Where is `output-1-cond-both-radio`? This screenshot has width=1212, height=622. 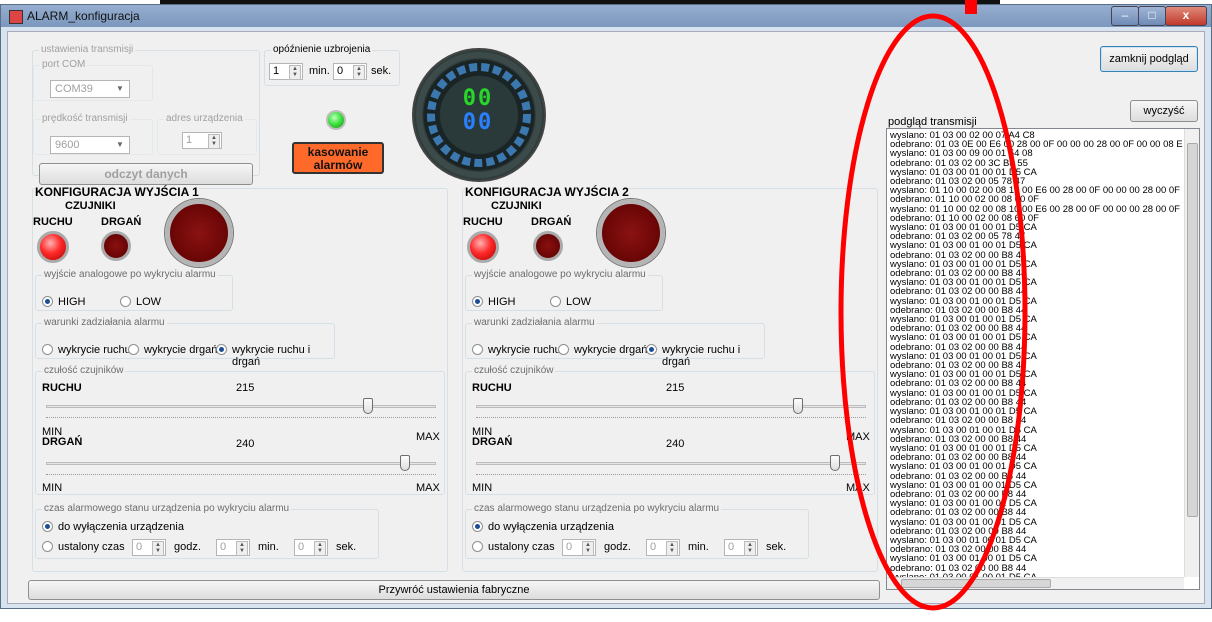 output-1-cond-both-radio is located at coordinates (221, 349).